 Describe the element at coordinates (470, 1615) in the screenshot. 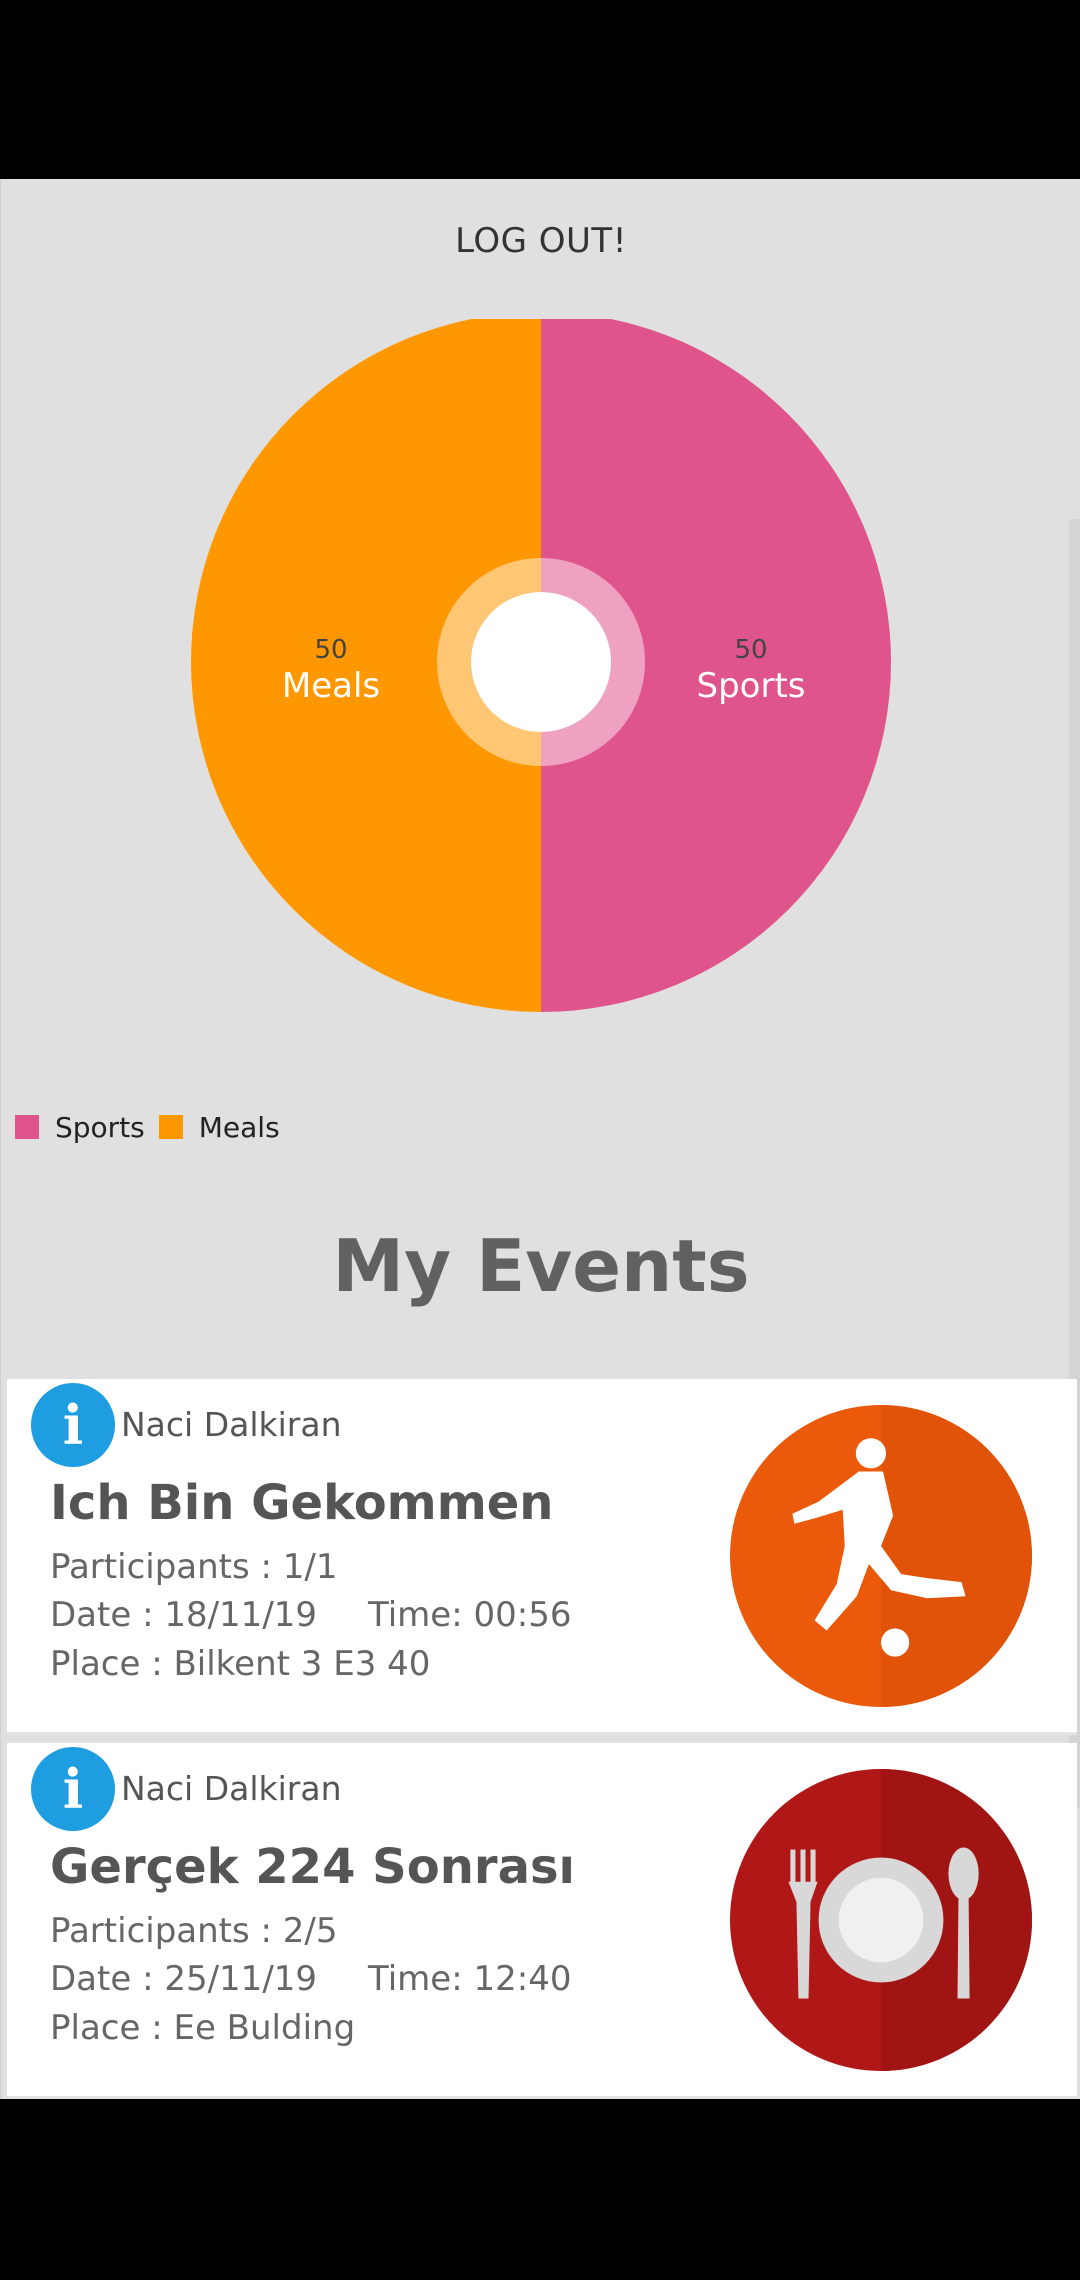

I see `event-time: Time: 00:56` at that location.